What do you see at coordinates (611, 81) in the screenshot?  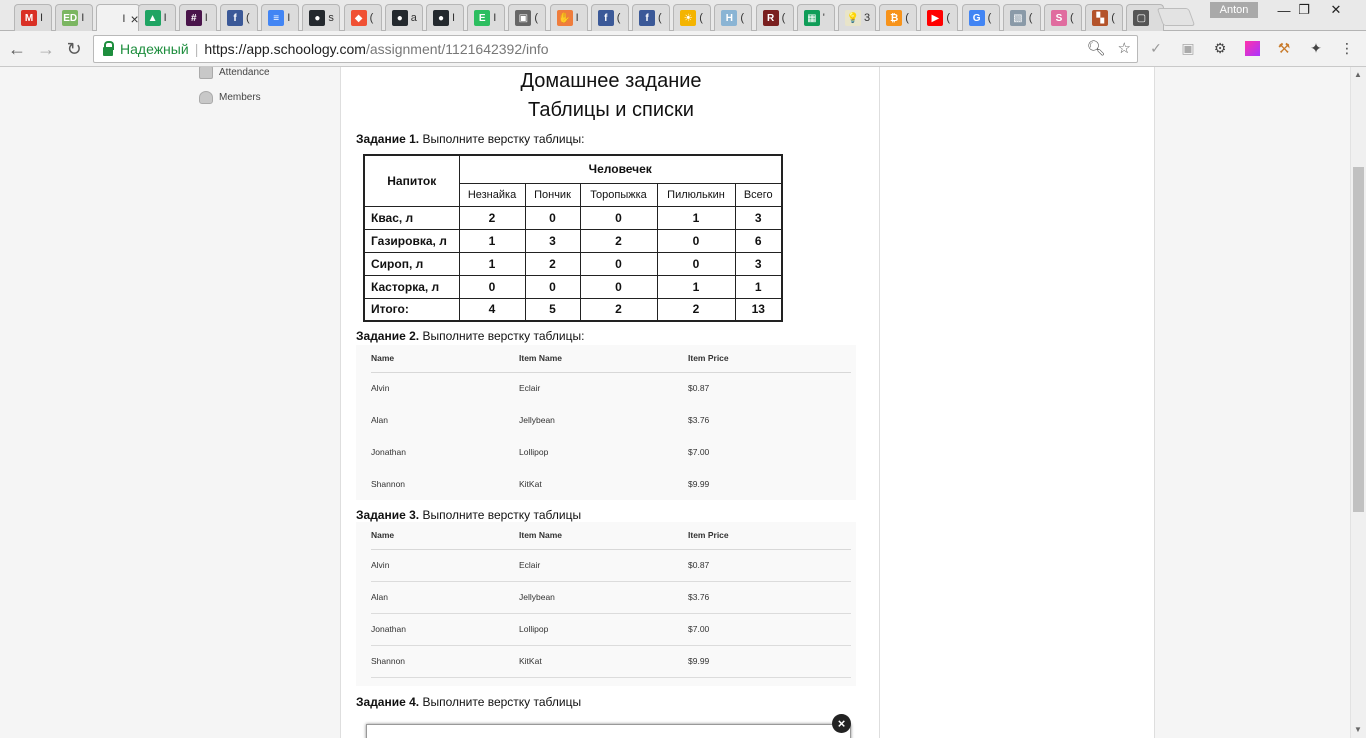 I see `page-title: Домашнее задание` at bounding box center [611, 81].